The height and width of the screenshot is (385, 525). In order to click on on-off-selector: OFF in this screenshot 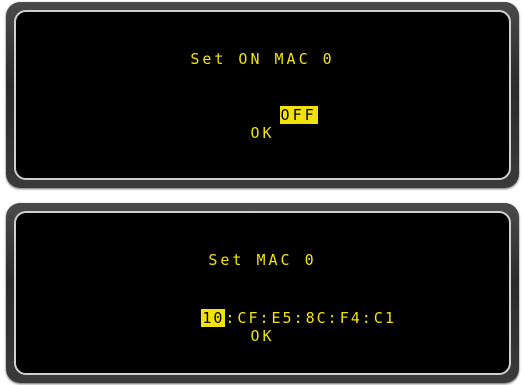, I will do `click(298, 115)`.